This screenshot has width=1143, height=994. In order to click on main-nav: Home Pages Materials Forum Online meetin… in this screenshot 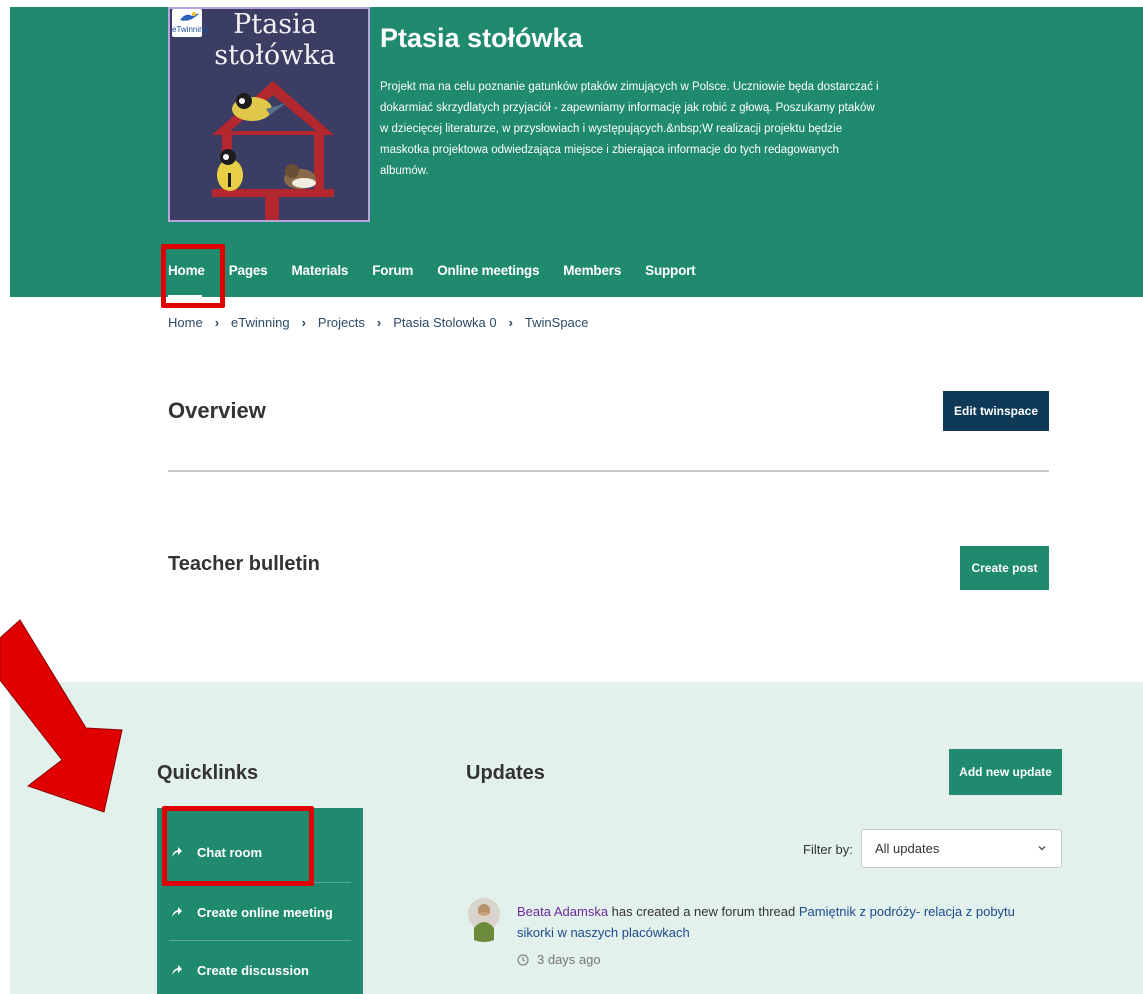, I will do `click(443, 270)`.